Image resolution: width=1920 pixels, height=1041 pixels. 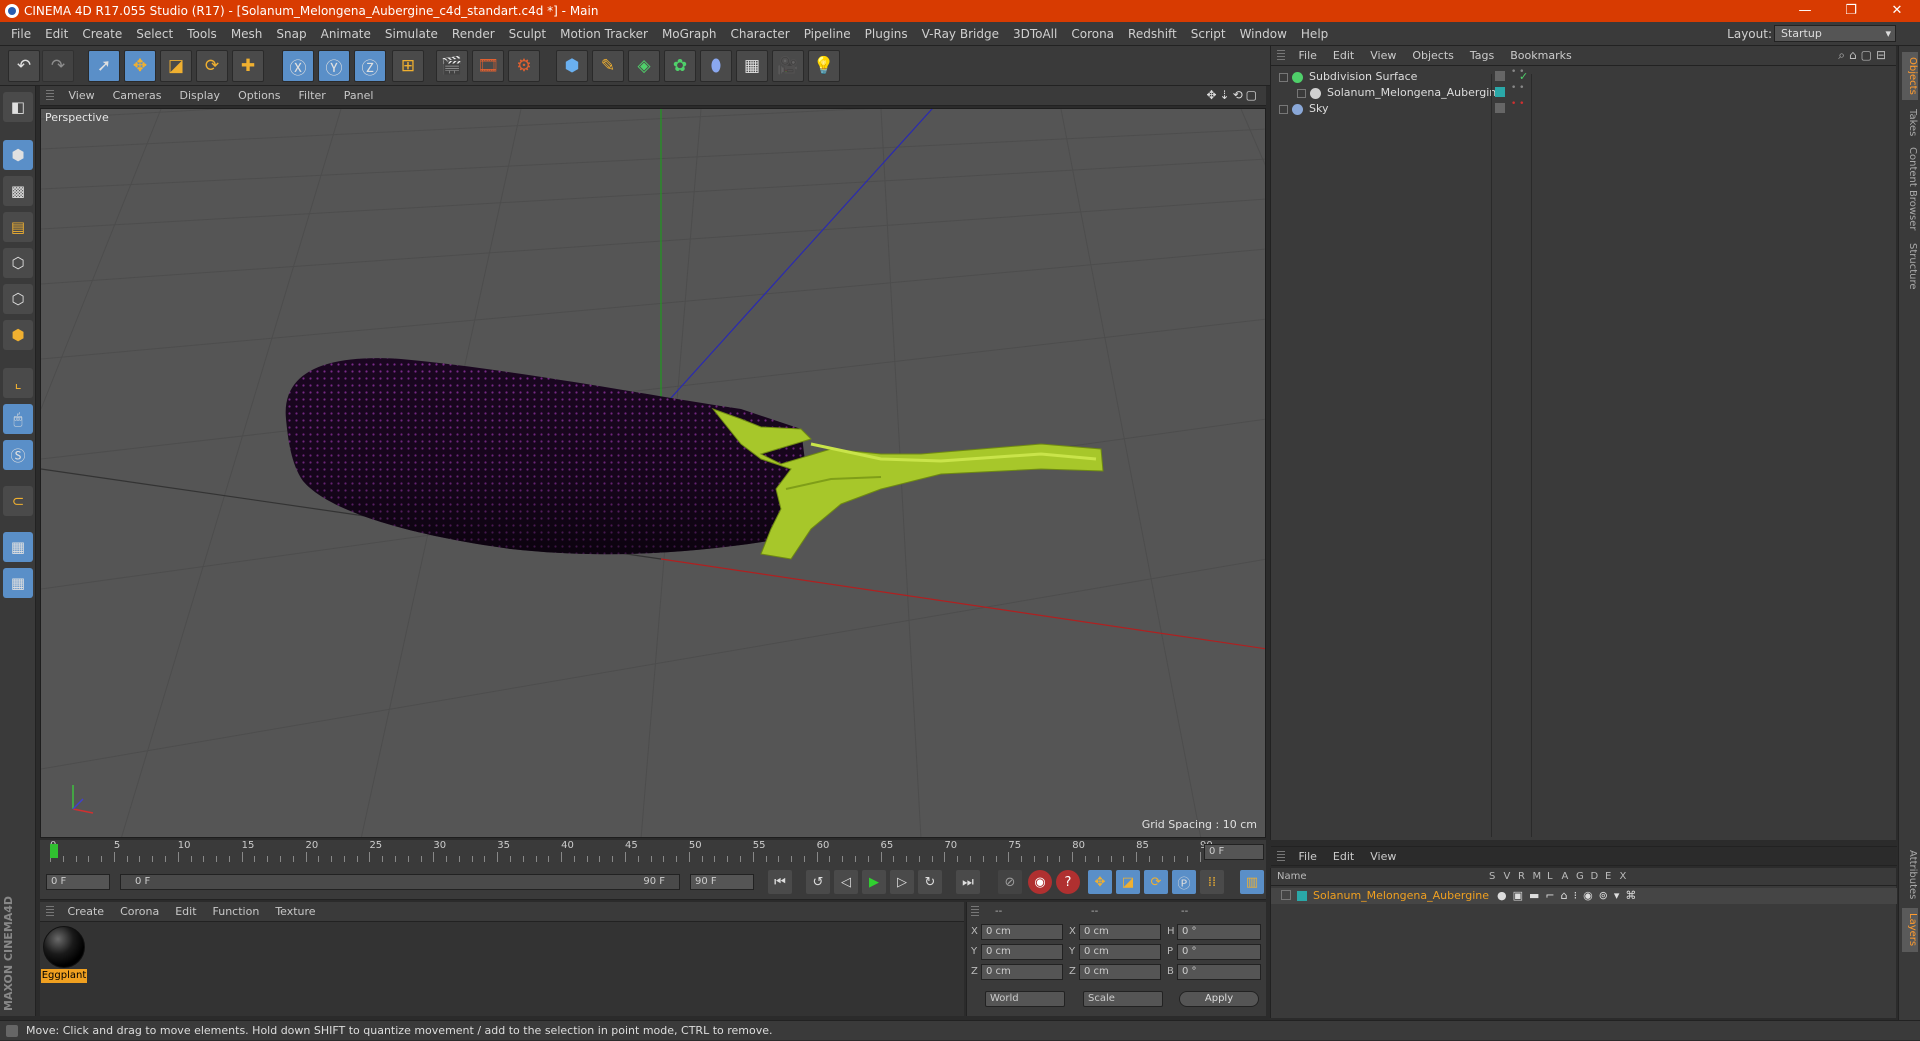 What do you see at coordinates (408, 66) in the screenshot?
I see `coordinate-system-icon: ⊞` at bounding box center [408, 66].